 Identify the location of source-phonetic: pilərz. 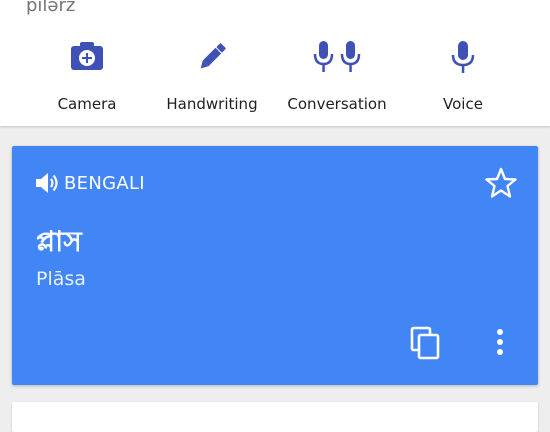
(51, 8).